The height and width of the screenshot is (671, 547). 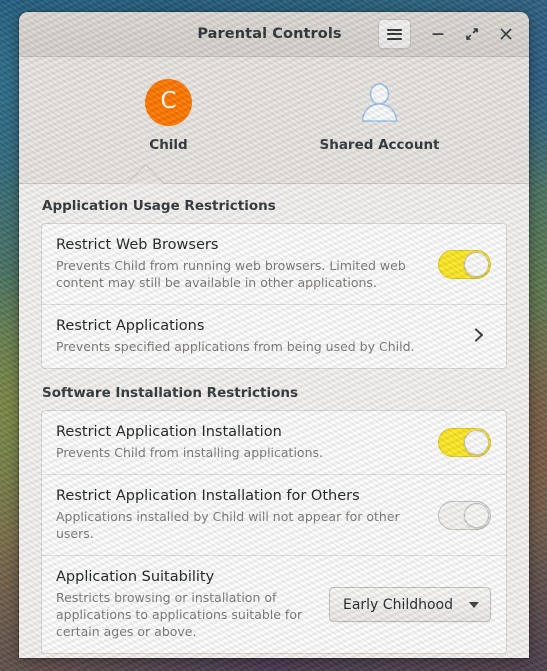 I want to click on toggle-restrict-web-browsers, so click(x=464, y=264).